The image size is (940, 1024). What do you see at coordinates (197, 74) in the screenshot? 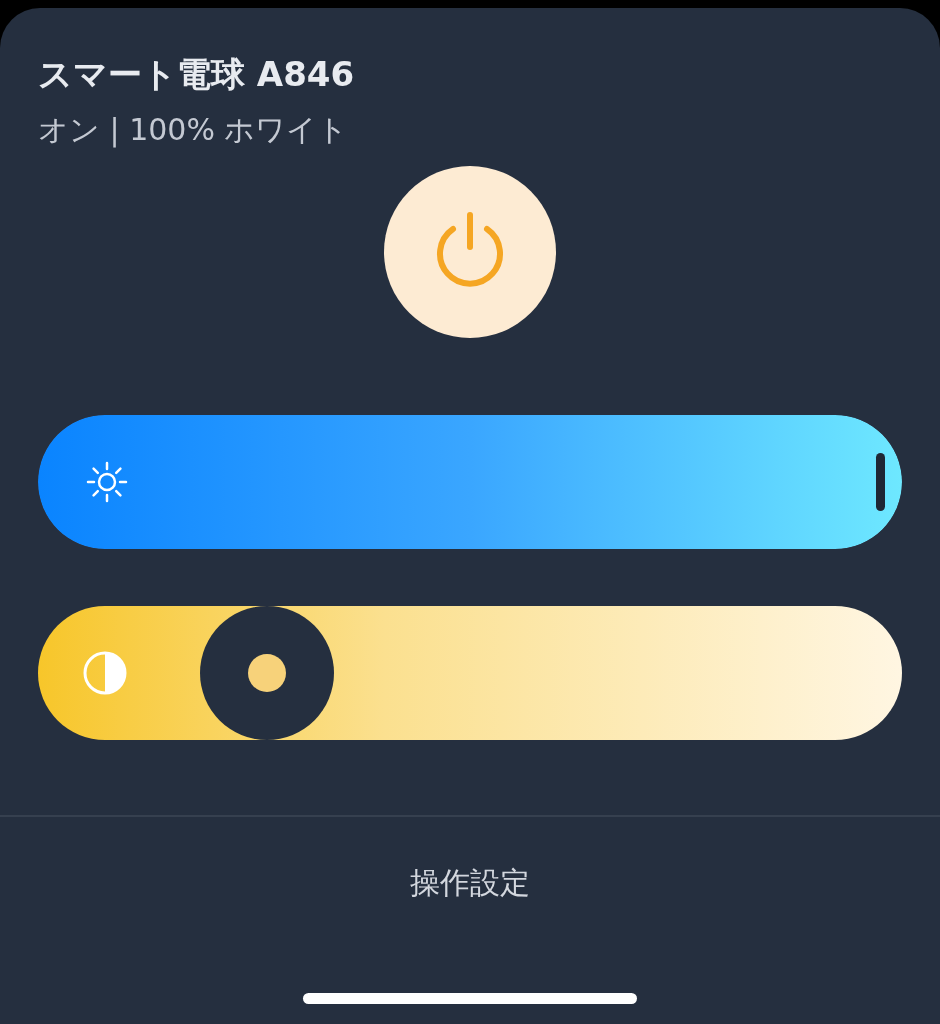
I see `device-title: スマート電球 A846` at bounding box center [197, 74].